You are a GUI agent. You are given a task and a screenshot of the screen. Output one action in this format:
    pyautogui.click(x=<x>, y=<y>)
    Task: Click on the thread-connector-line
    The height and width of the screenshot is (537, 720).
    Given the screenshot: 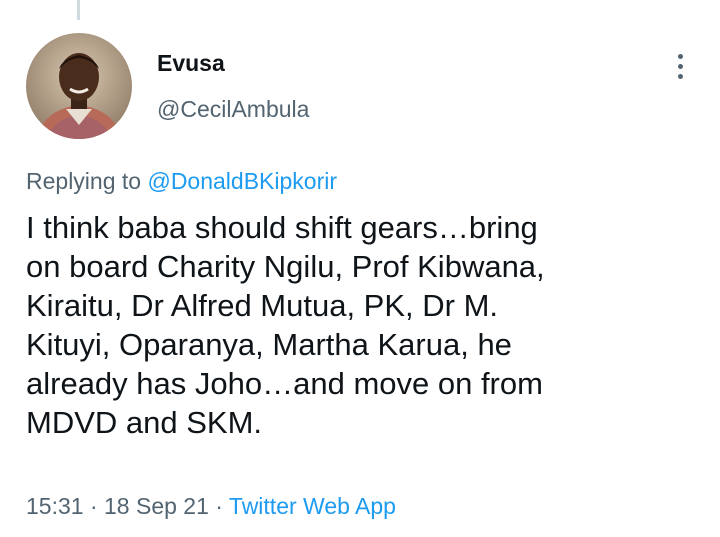 What is the action you would take?
    pyautogui.click(x=78, y=10)
    